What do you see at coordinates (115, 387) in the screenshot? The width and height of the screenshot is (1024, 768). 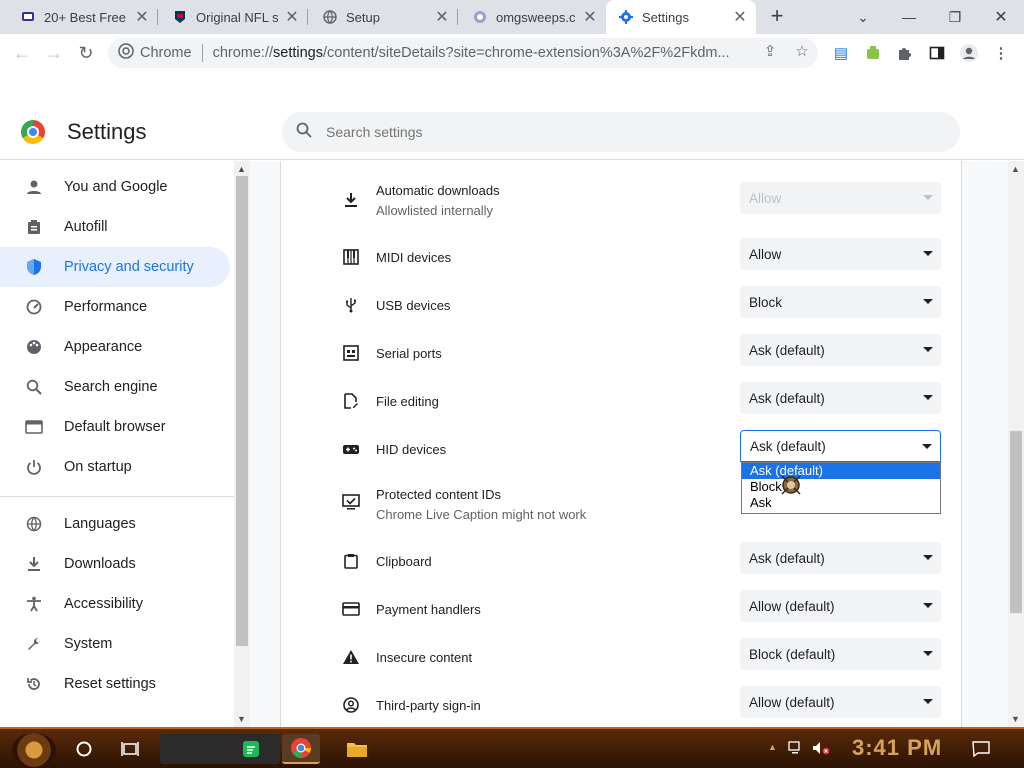 I see `sidebar-item-search-engine: Search engine` at bounding box center [115, 387].